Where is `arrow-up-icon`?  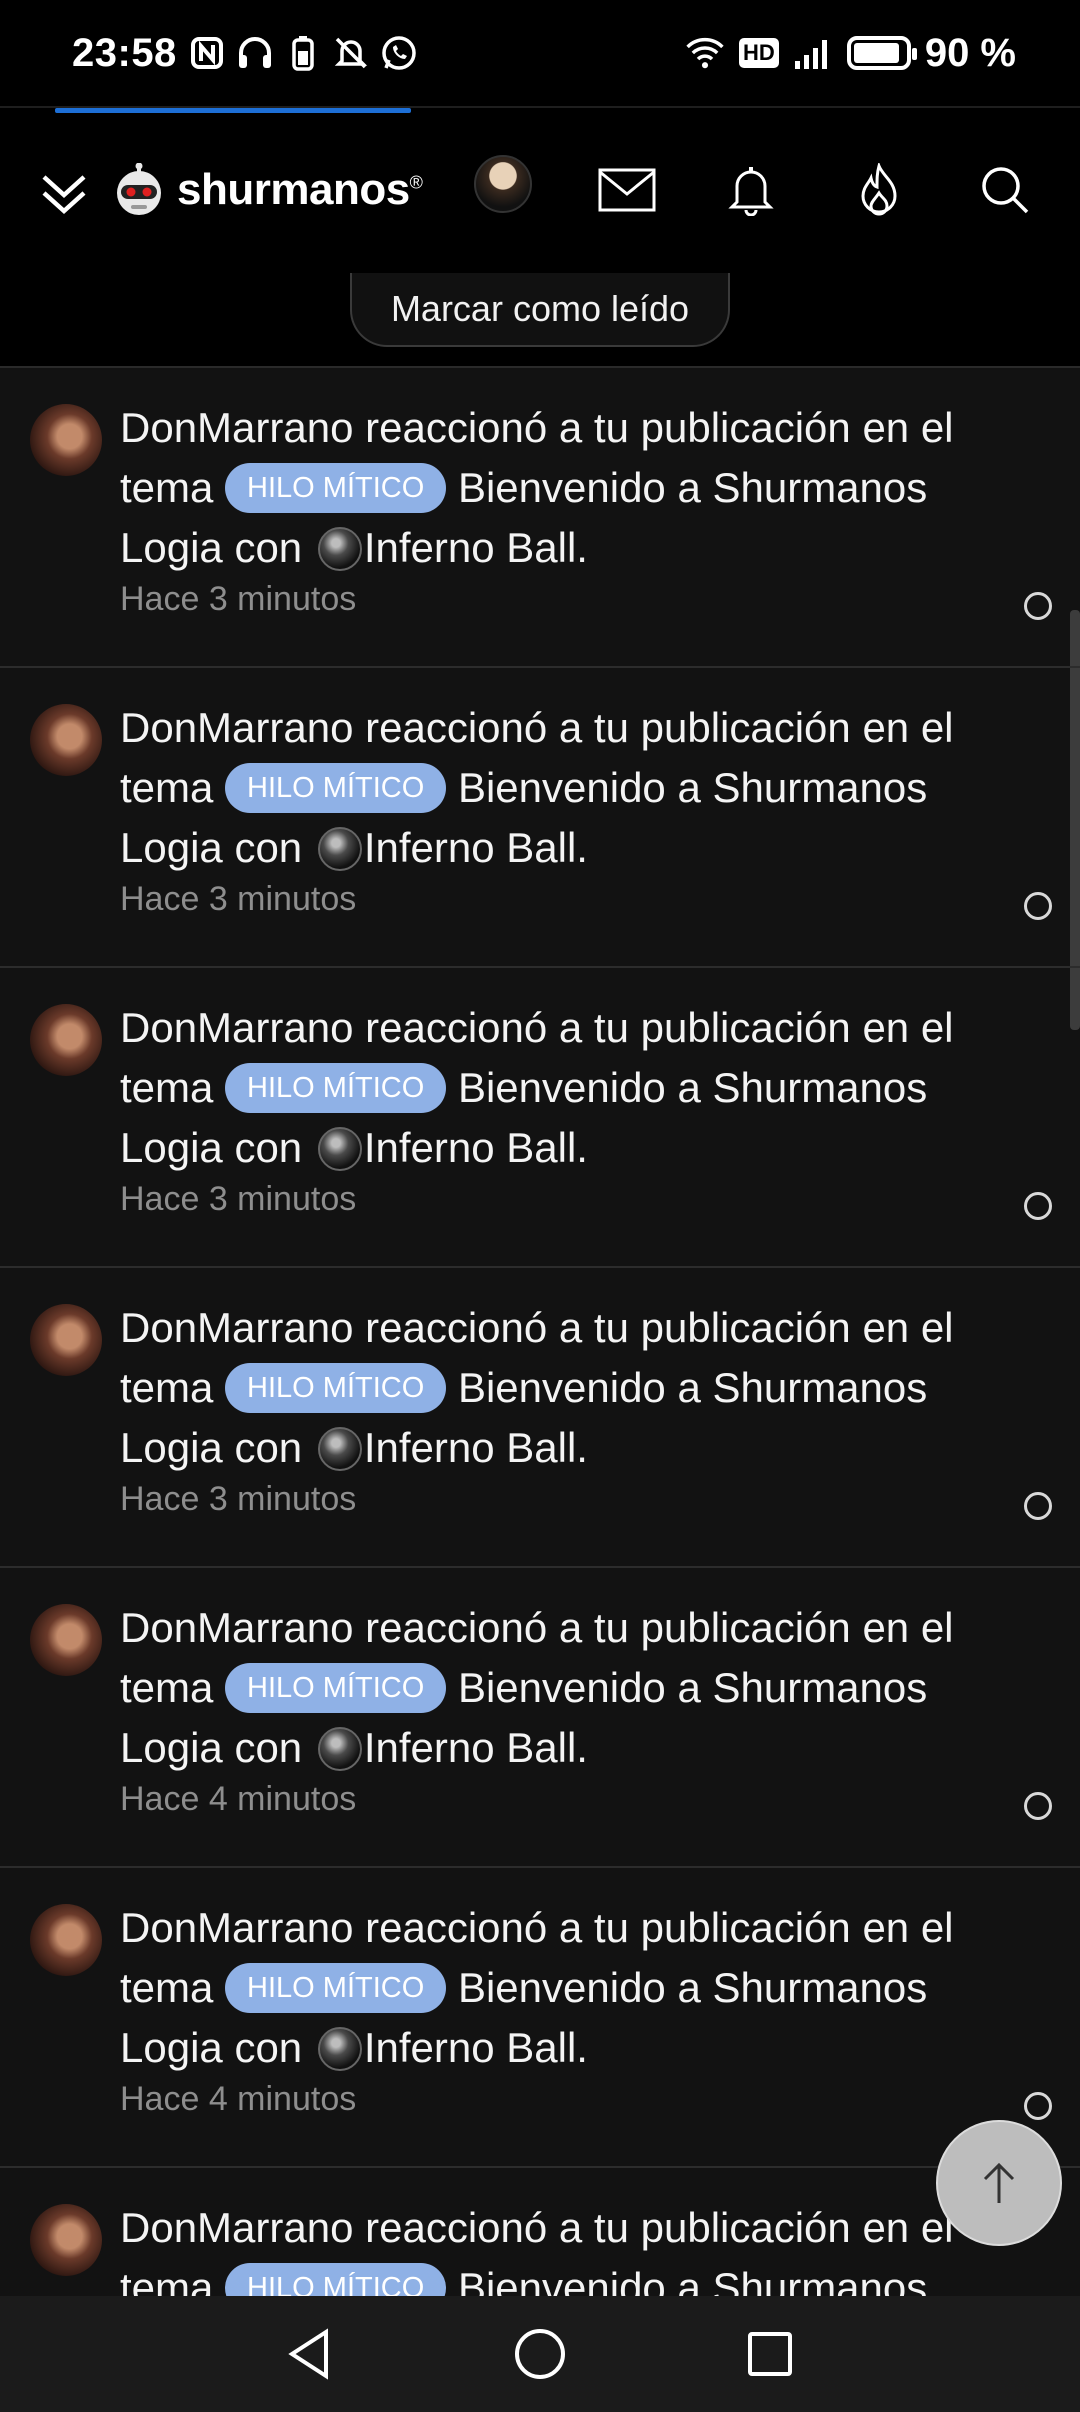 arrow-up-icon is located at coordinates (999, 2182).